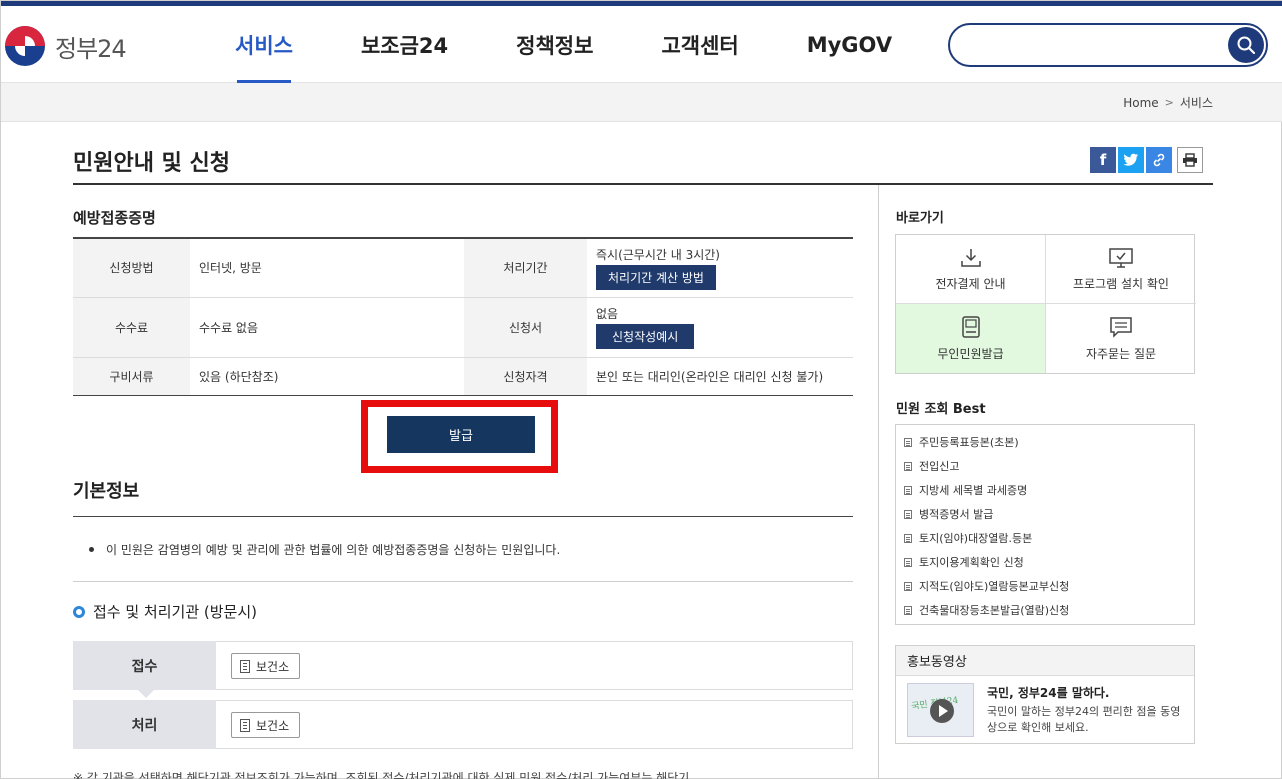 The height and width of the screenshot is (779, 1282). I want to click on list-item: 지방세 세목별 과세증명, so click(1045, 490).